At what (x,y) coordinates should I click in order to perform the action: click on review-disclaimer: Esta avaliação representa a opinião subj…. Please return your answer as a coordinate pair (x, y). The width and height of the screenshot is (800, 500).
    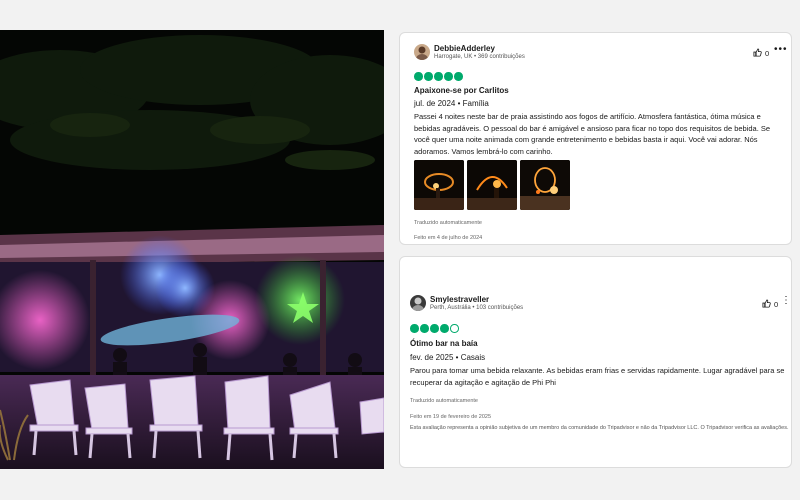
    Looking at the image, I should click on (599, 428).